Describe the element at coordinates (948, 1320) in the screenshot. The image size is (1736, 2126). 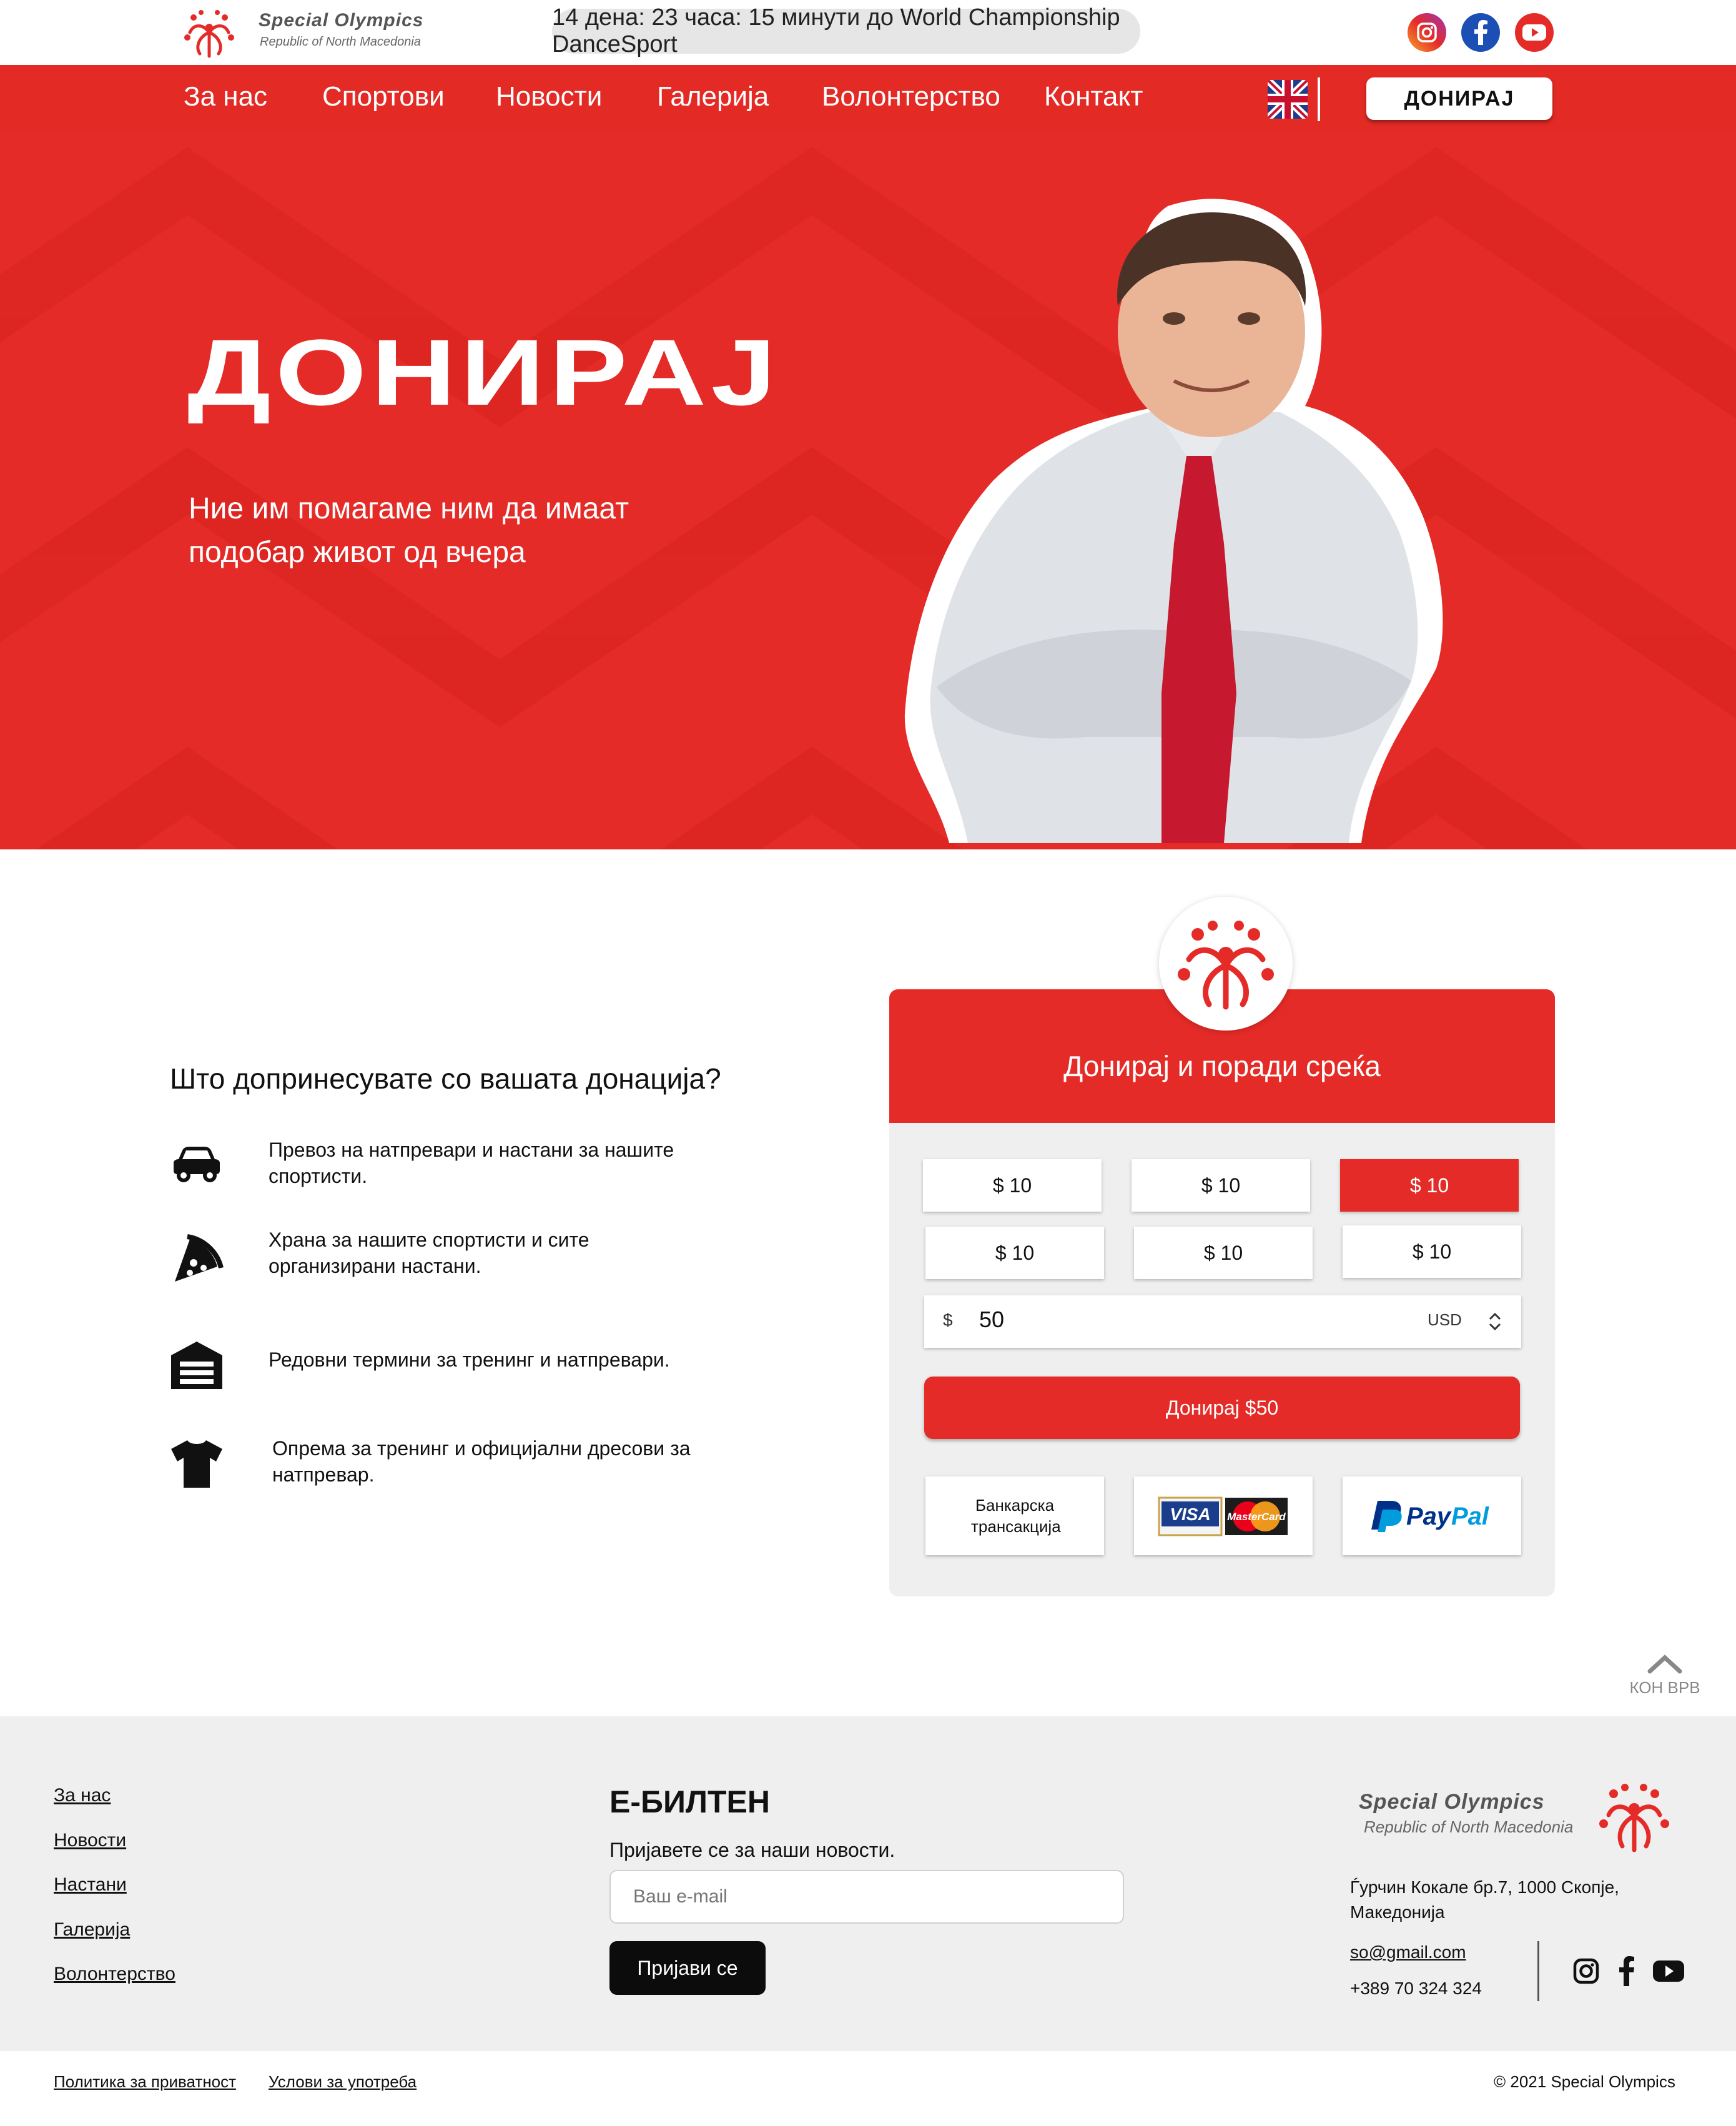
I see `currency-symbol: $` at that location.